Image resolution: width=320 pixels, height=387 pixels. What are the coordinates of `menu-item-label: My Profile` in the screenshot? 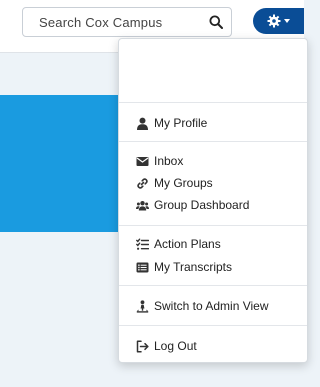 It's located at (181, 123).